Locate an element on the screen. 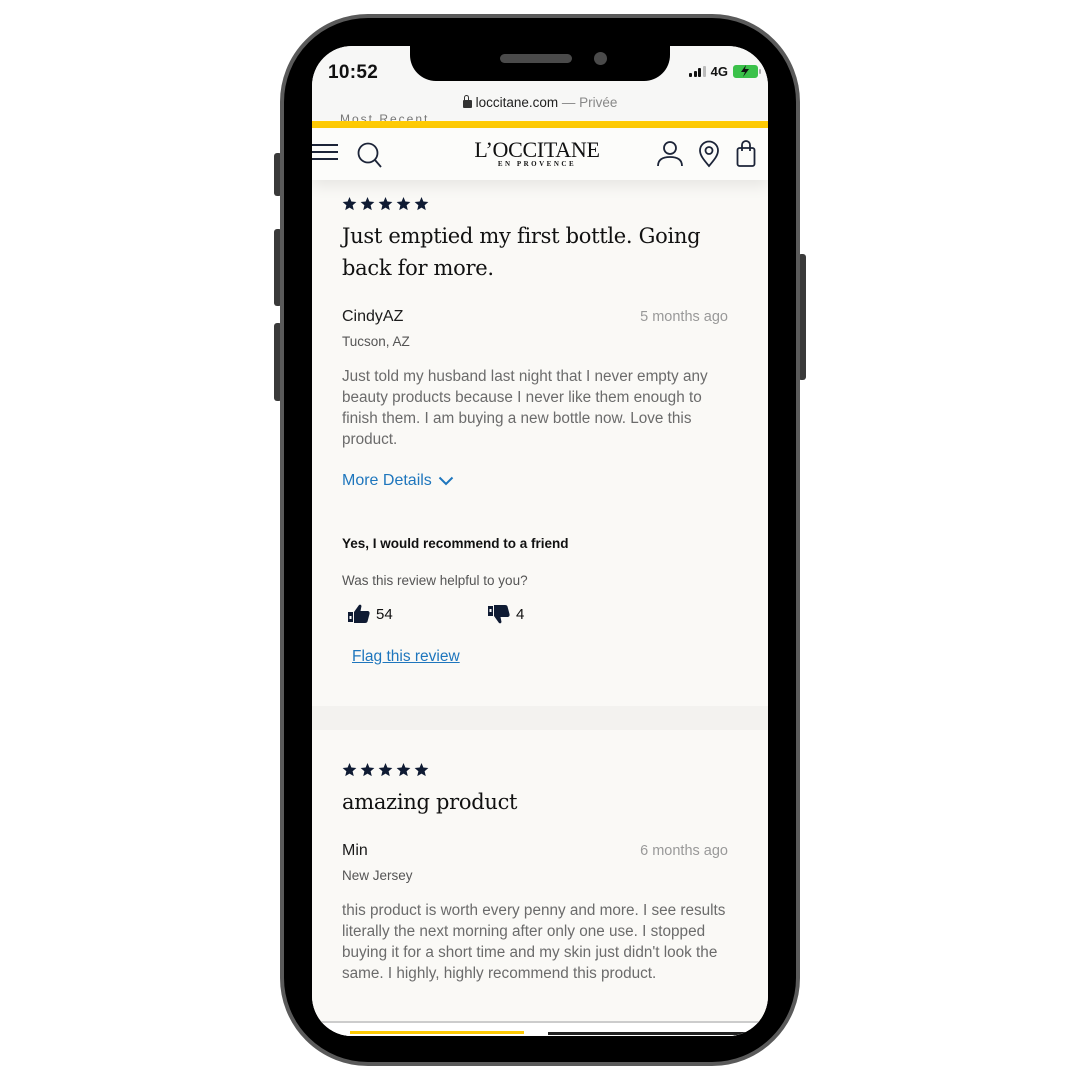 The height and width of the screenshot is (1080, 1080). review-location: New Jersey is located at coordinates (377, 875).